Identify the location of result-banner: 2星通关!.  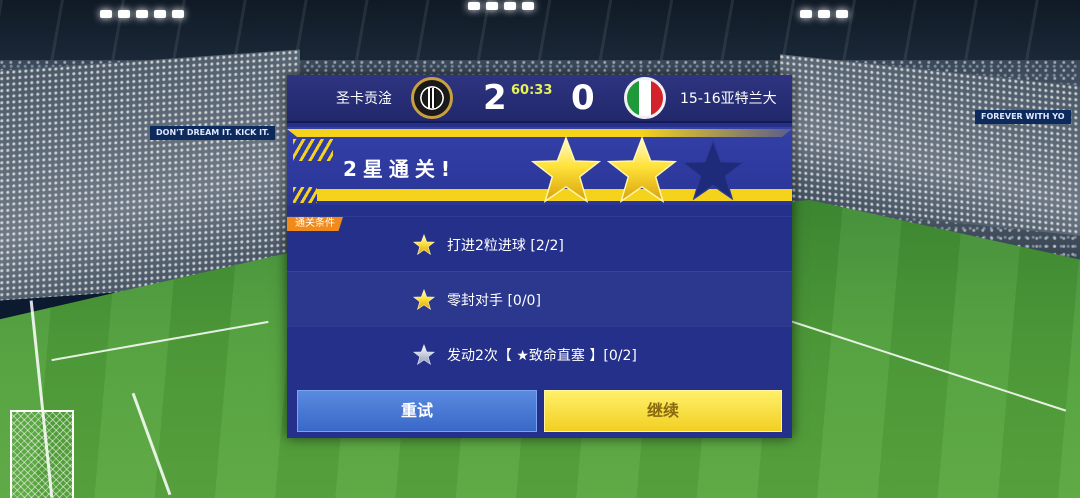
(539, 166).